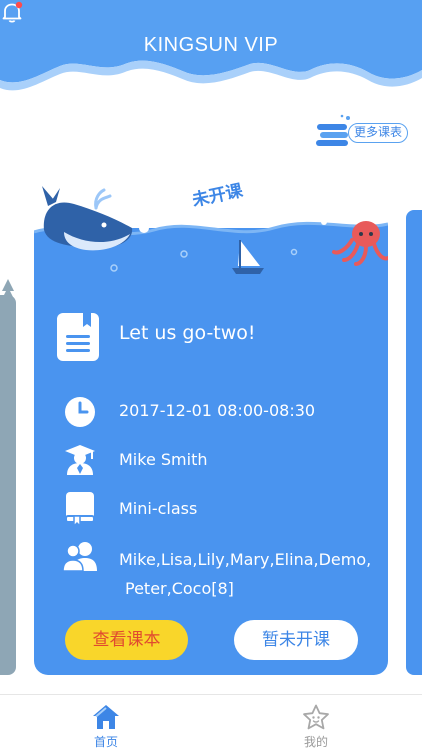  I want to click on class-not-started-button: 暂未开课, so click(296, 640).